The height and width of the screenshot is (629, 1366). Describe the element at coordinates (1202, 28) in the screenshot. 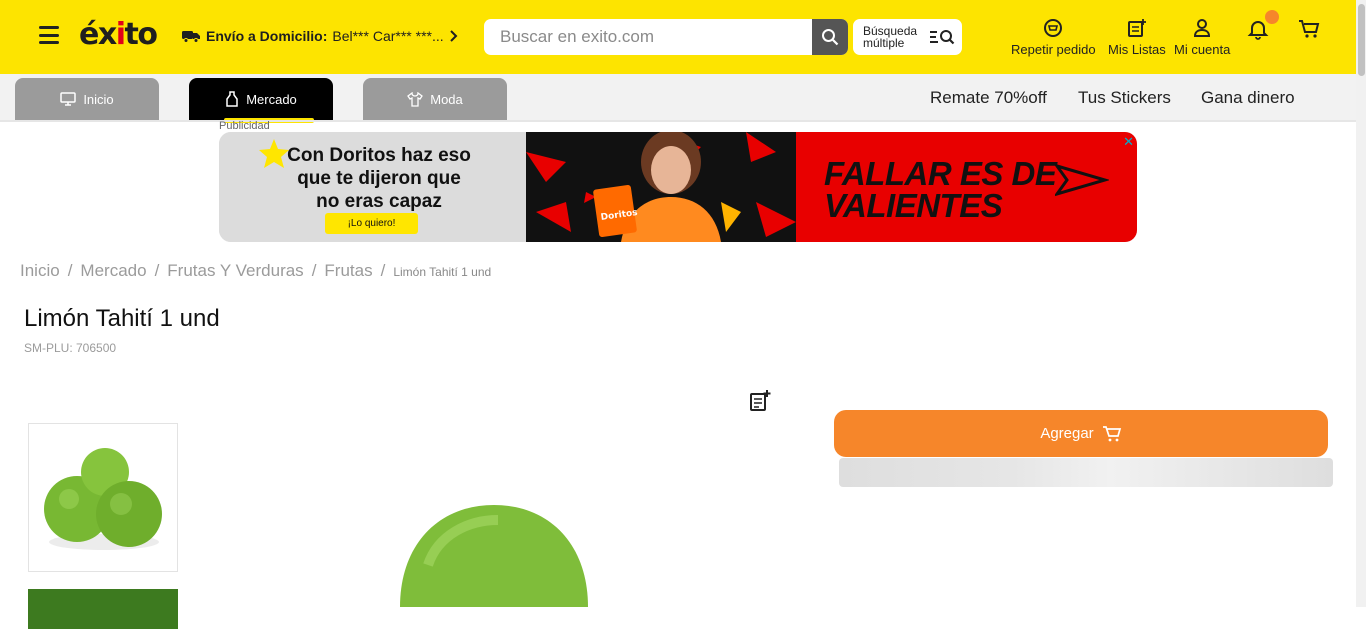

I see `user-icon` at that location.